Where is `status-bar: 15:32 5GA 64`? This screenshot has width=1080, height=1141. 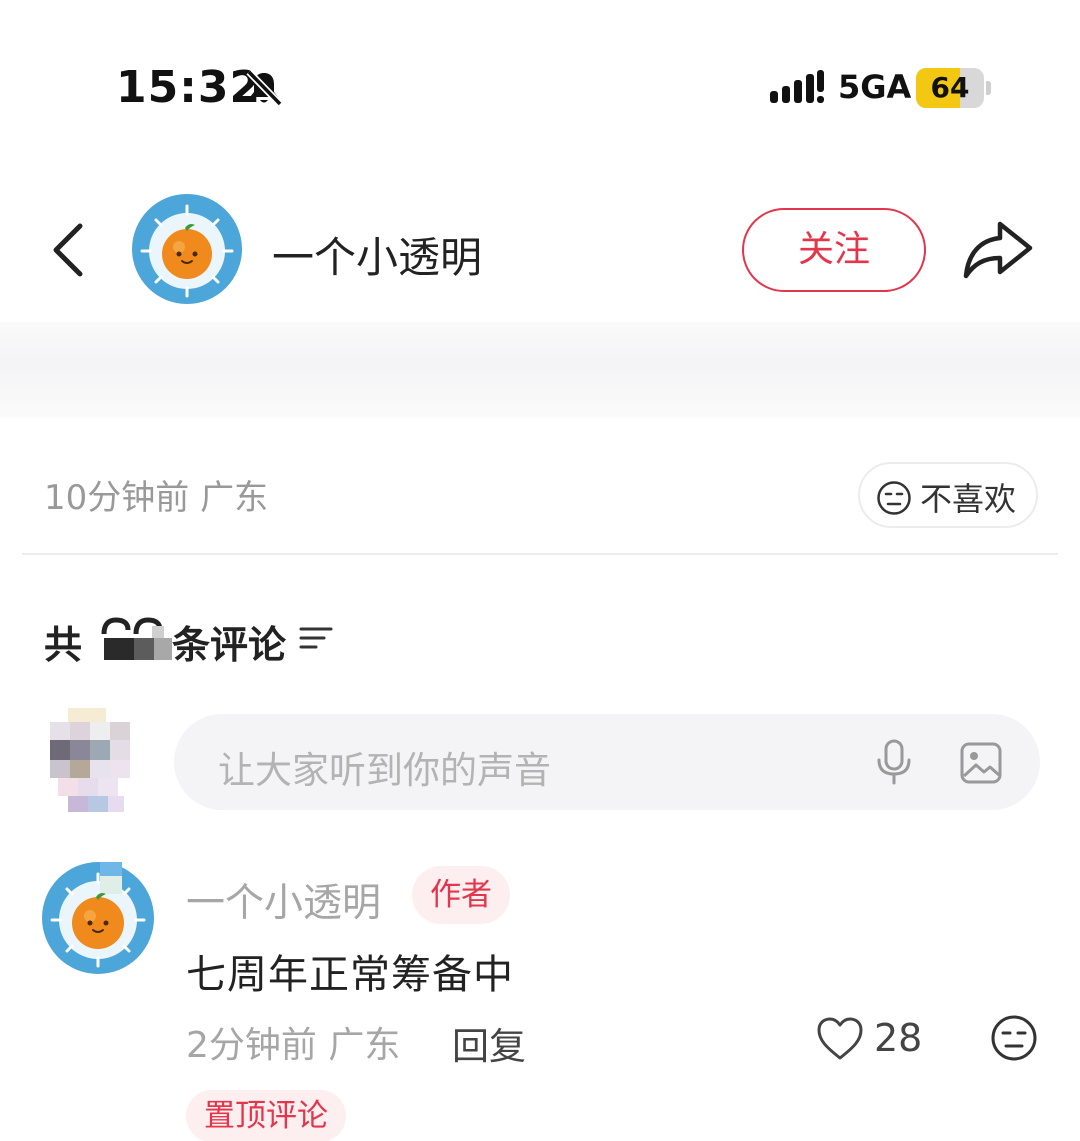 status-bar: 15:32 5GA 64 is located at coordinates (540, 75).